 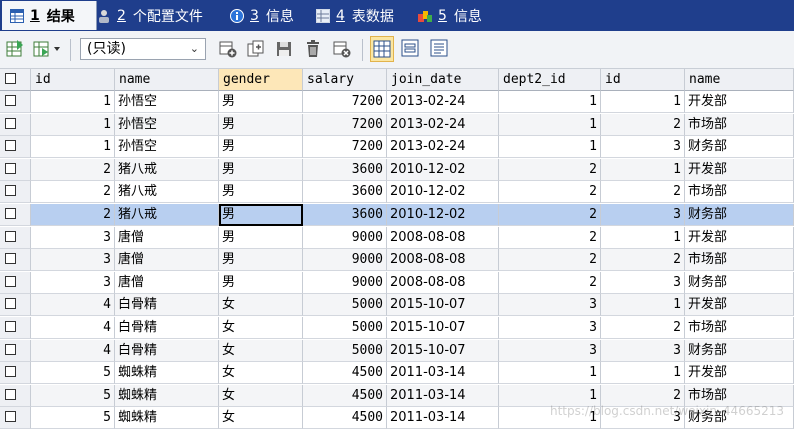 I want to click on add-row-icon, so click(x=228, y=49).